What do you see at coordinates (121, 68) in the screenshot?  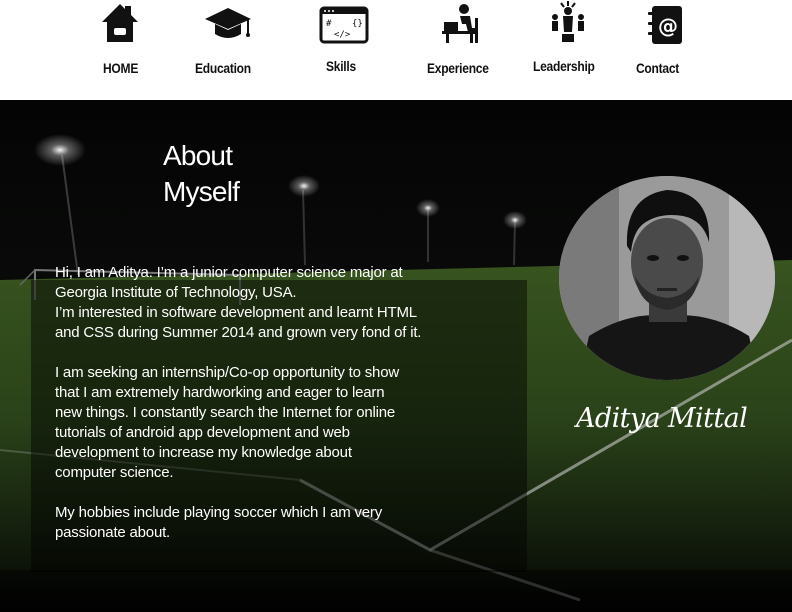 I see `nav-label-home: HOME` at bounding box center [121, 68].